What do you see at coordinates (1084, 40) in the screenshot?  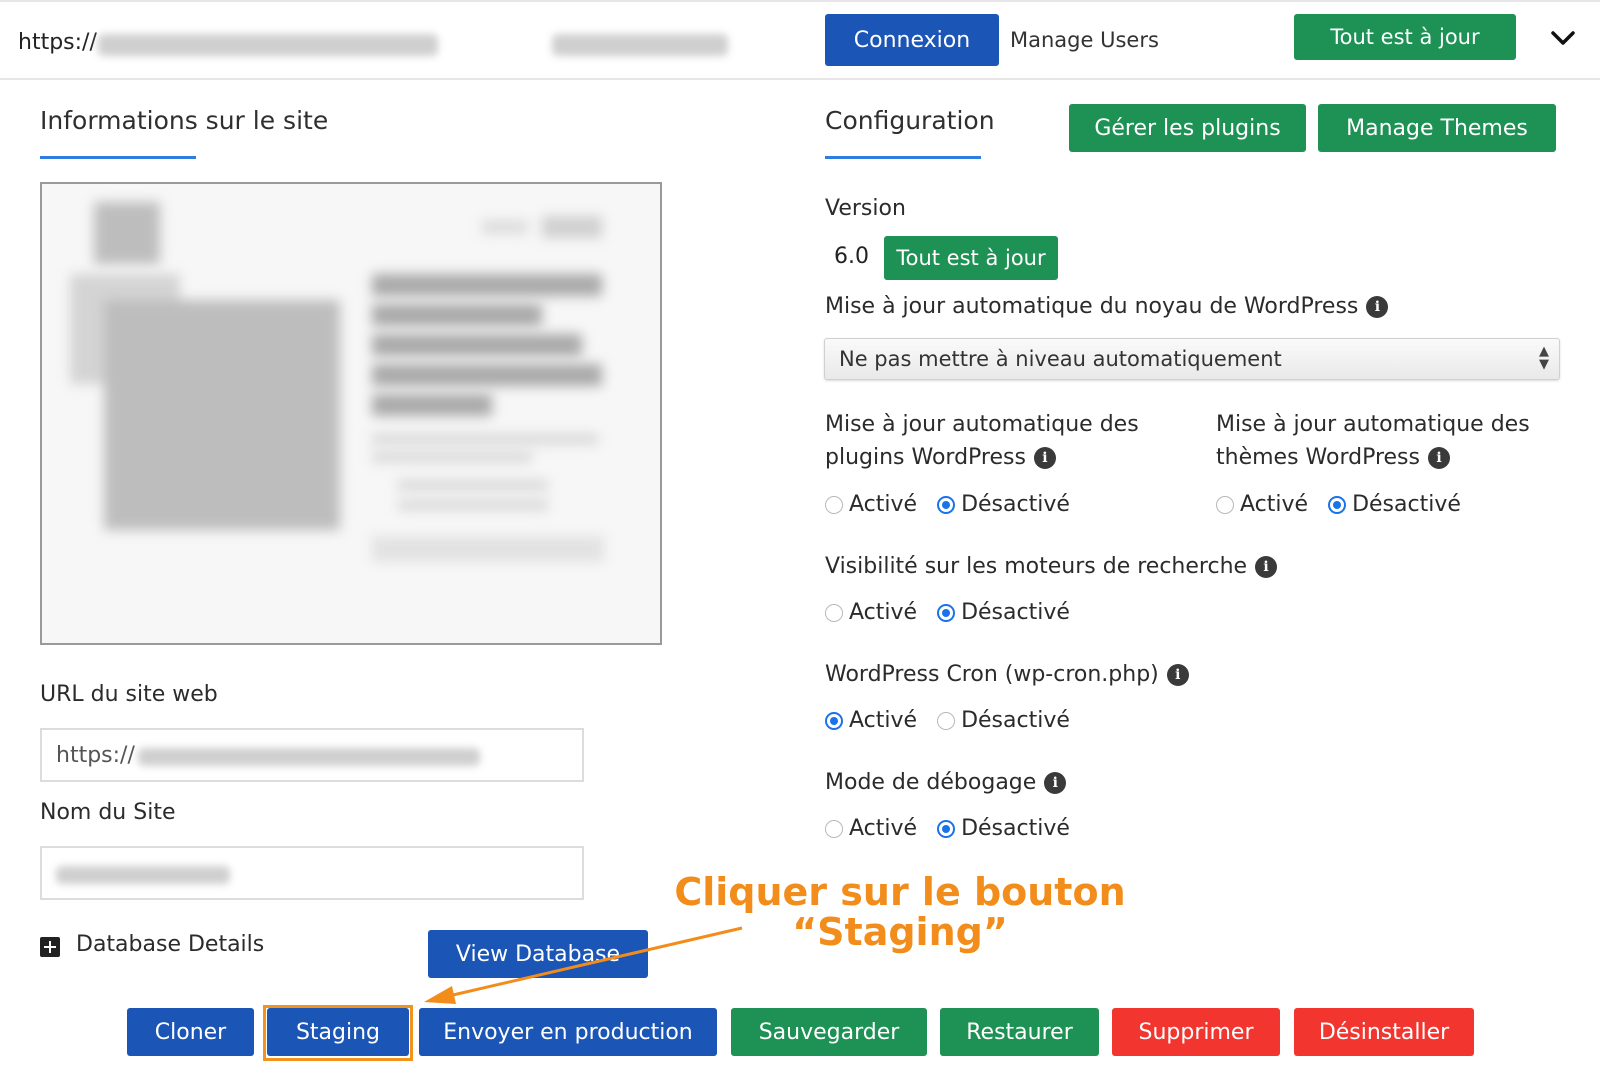 I see `manage-users-link: Manage Users` at bounding box center [1084, 40].